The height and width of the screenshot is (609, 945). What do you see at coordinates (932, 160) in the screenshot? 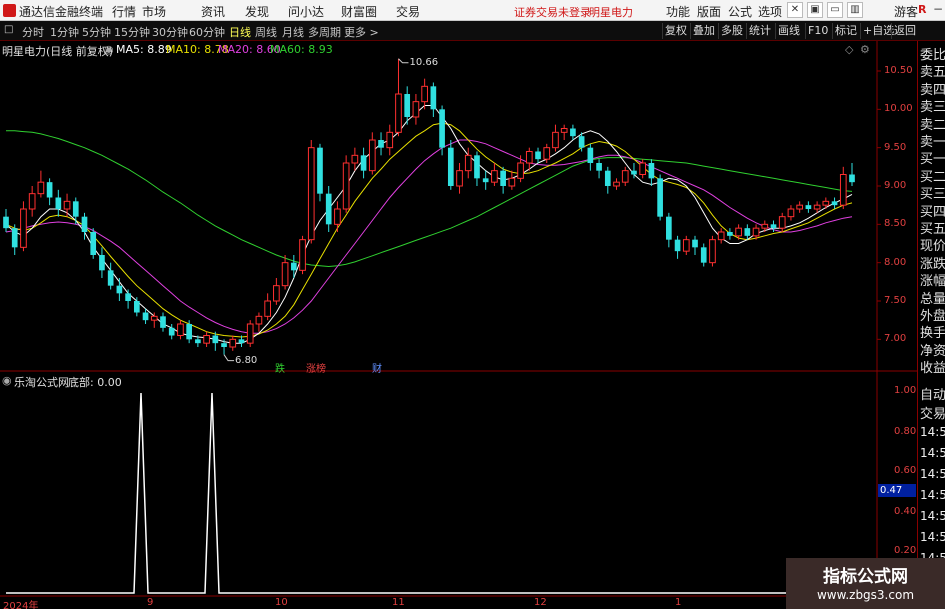
I see `order-panel-label: 买一` at bounding box center [932, 160].